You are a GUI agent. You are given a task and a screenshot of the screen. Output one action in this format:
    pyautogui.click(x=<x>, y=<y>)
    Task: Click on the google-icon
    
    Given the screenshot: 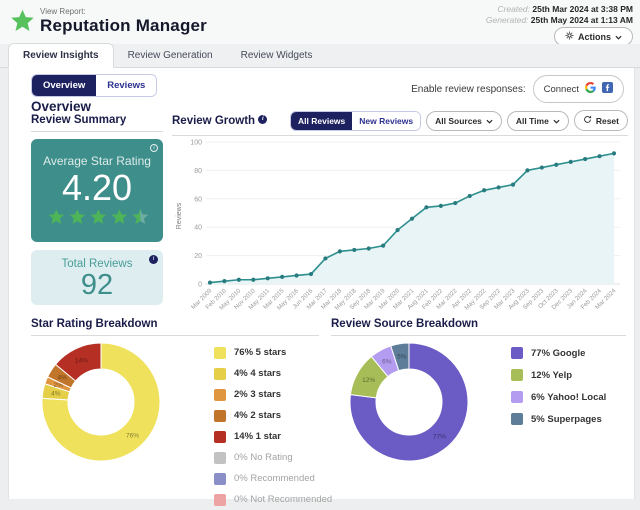 What is the action you would take?
    pyautogui.click(x=590, y=89)
    